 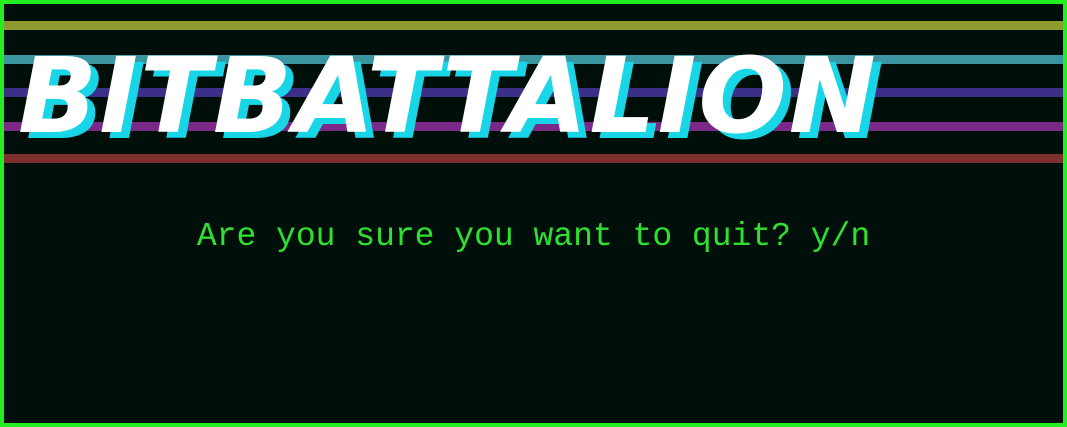 What do you see at coordinates (533, 236) in the screenshot?
I see `quit-prompt: Are you sure you want to quit? y/n` at bounding box center [533, 236].